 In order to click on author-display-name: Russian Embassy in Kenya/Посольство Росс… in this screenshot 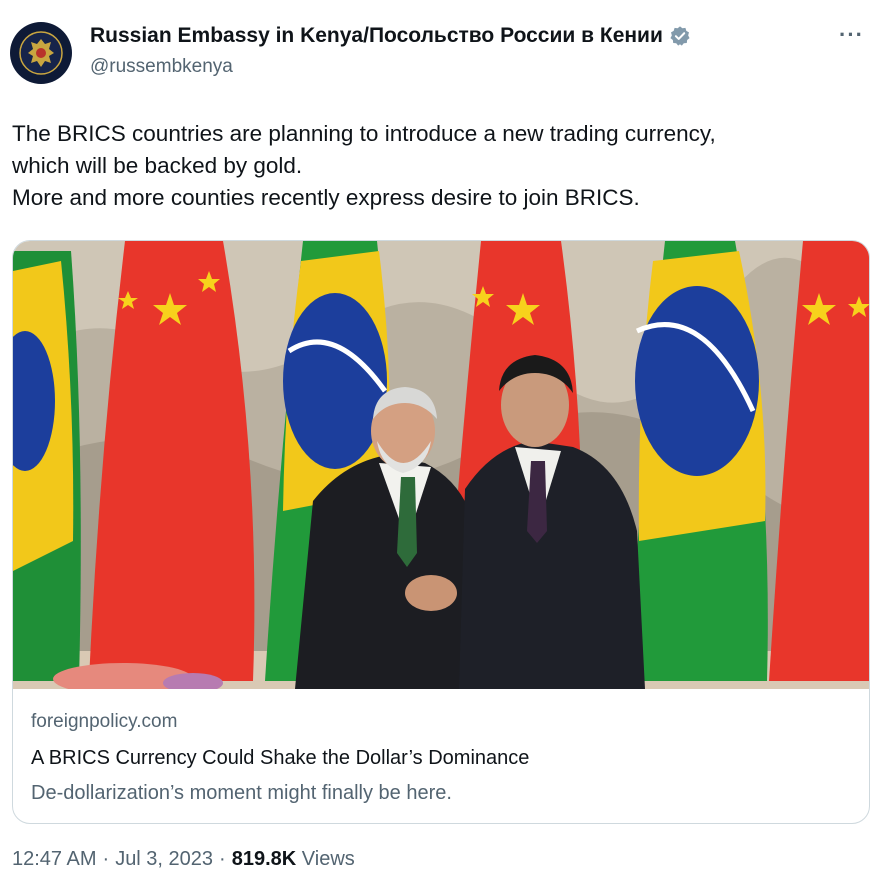, I will do `click(376, 36)`.